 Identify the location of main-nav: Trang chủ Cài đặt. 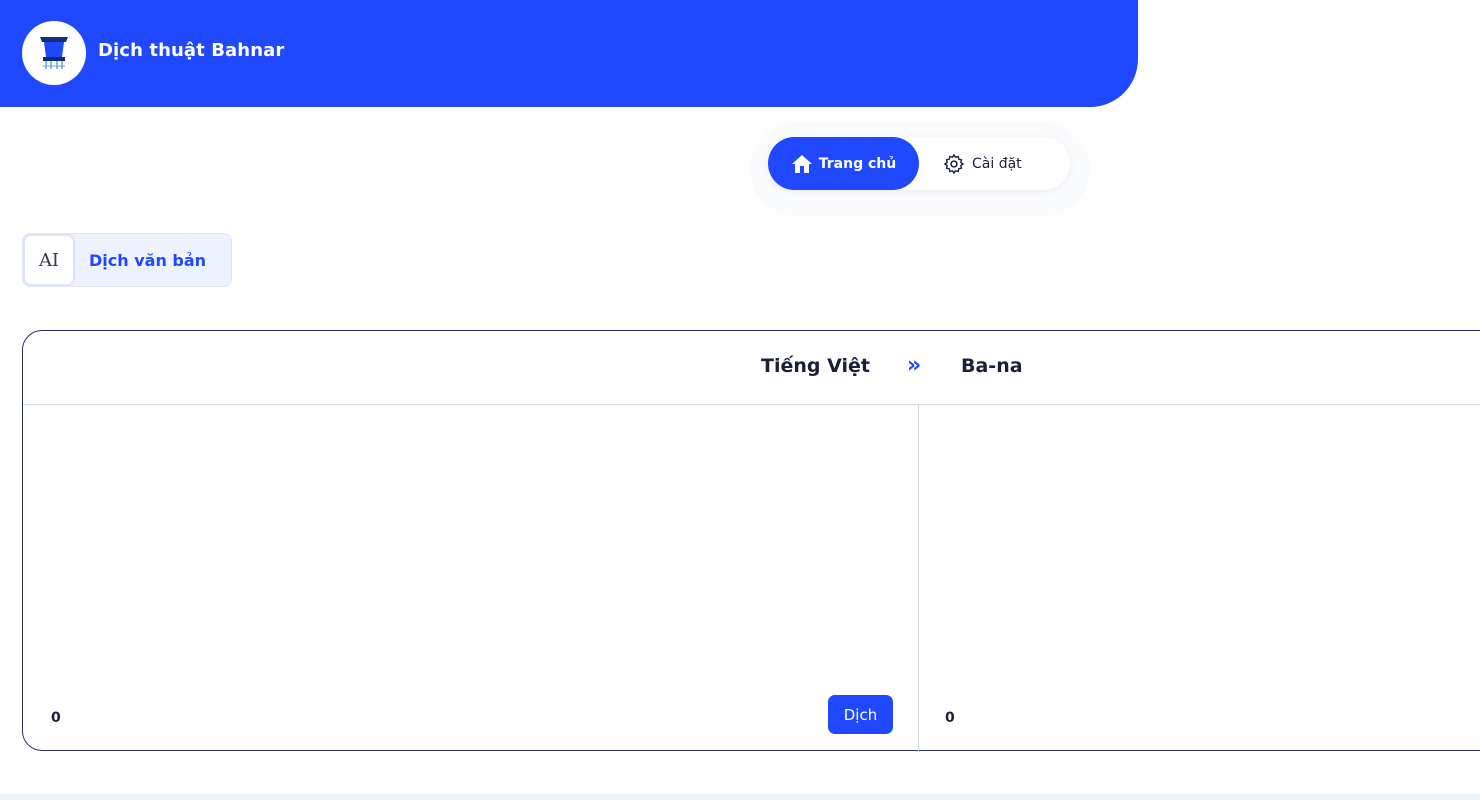
(919, 163).